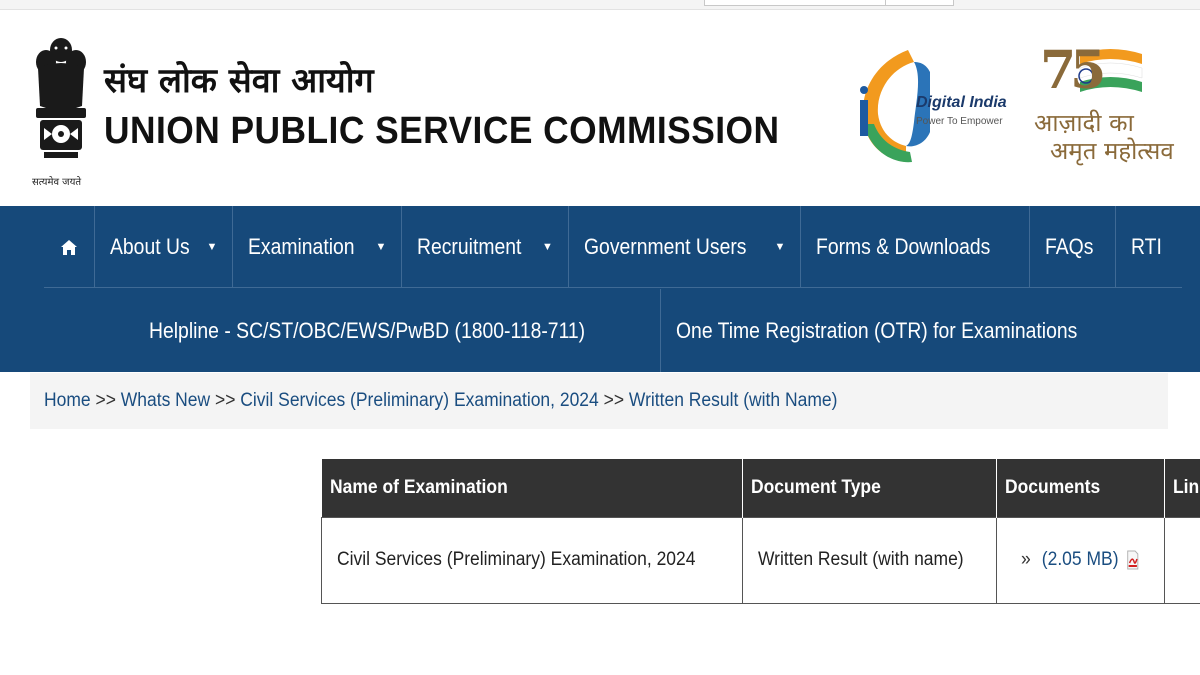  I want to click on breadcrumb-home: Home, so click(67, 400).